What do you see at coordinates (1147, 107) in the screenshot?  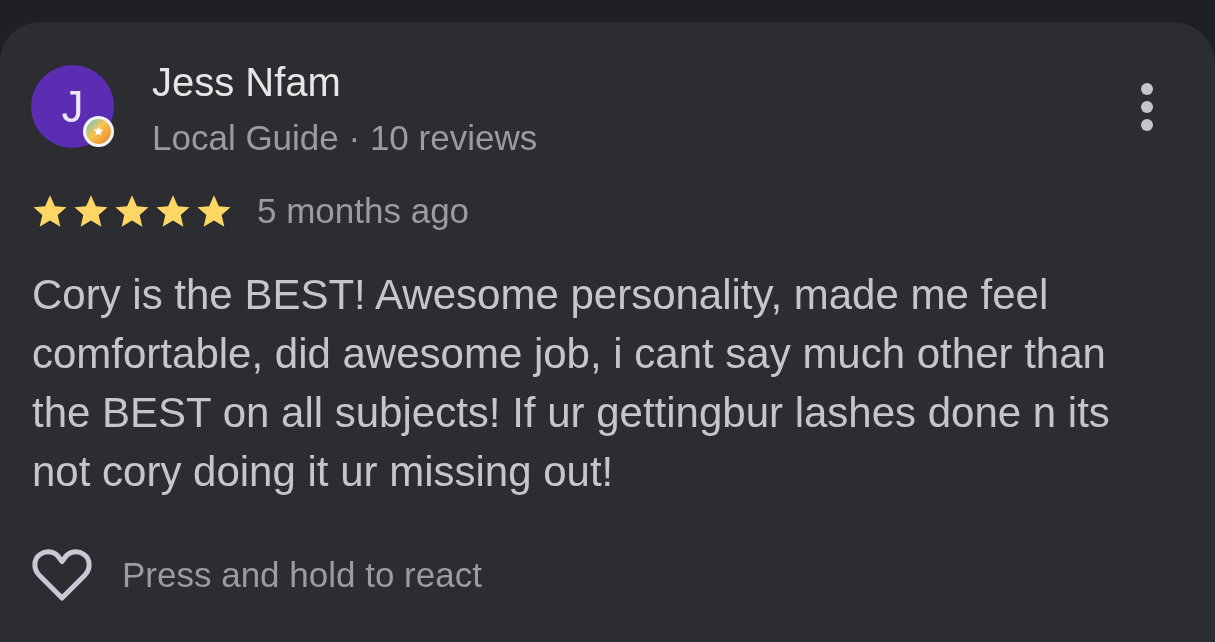 I see `more-options-icon` at bounding box center [1147, 107].